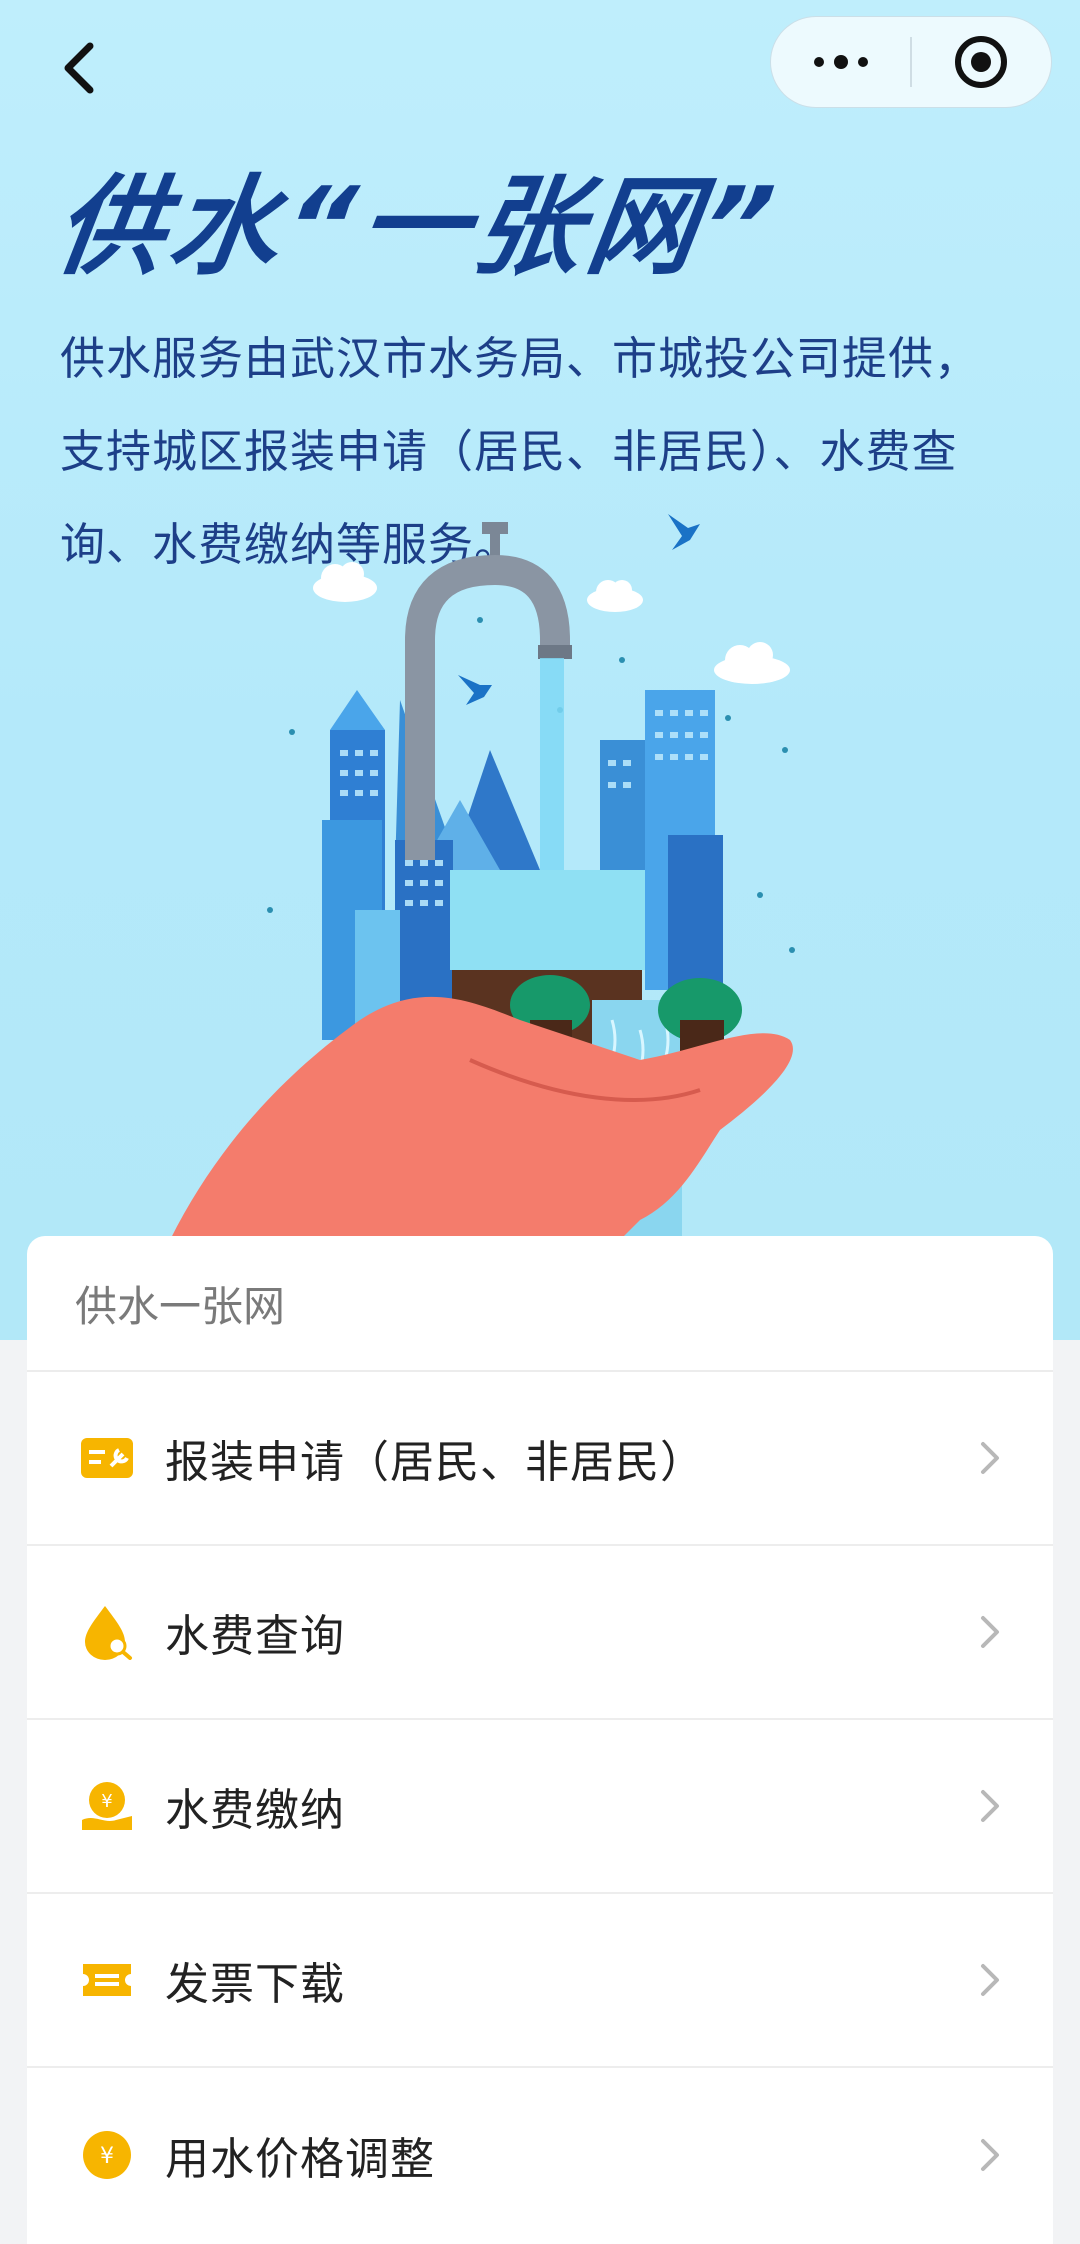 The image size is (1080, 2244). What do you see at coordinates (108, 1633) in the screenshot?
I see `water-search-icon` at bounding box center [108, 1633].